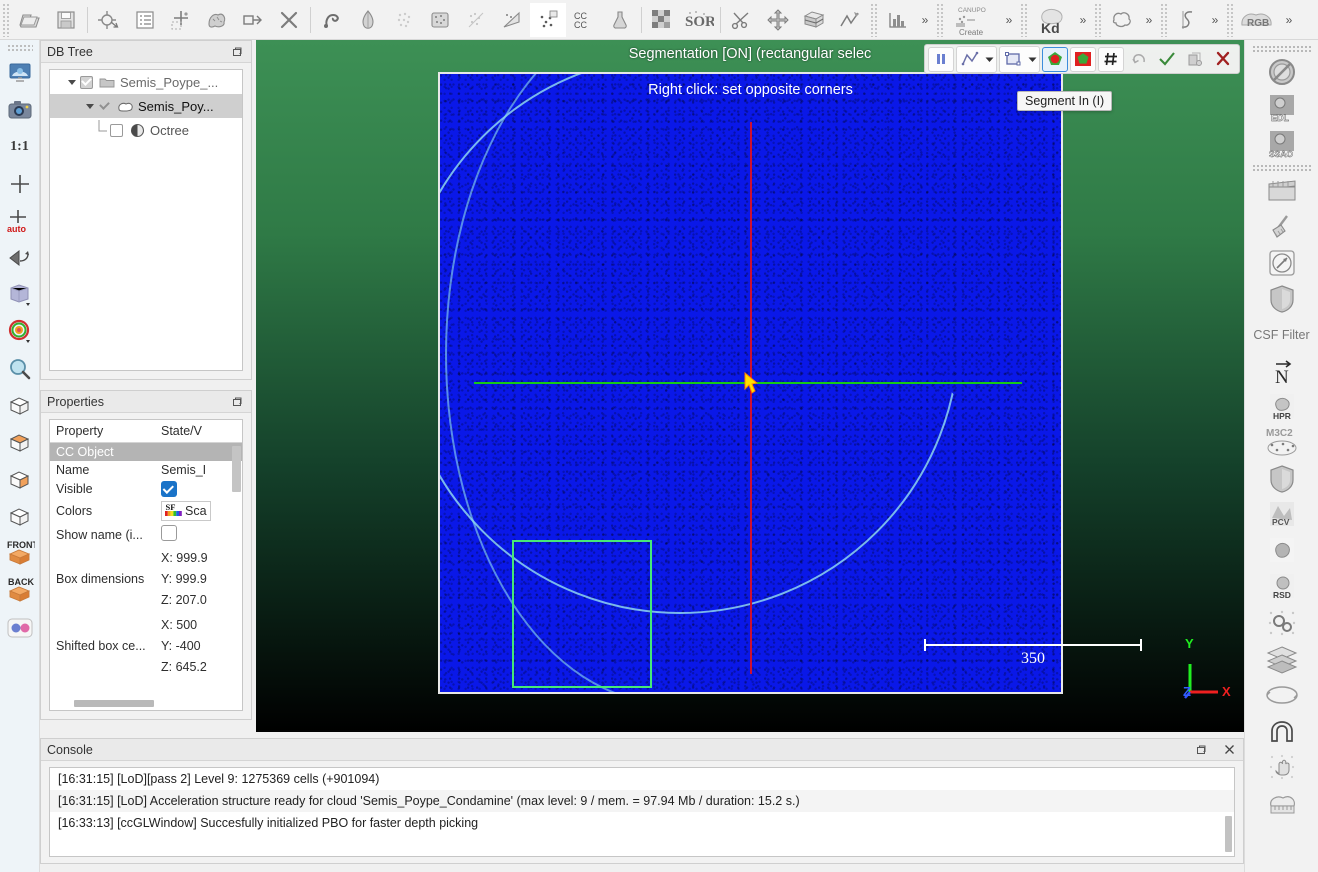  Describe the element at coordinates (1282, 299) in the screenshot. I see `shield-csf-button` at that location.